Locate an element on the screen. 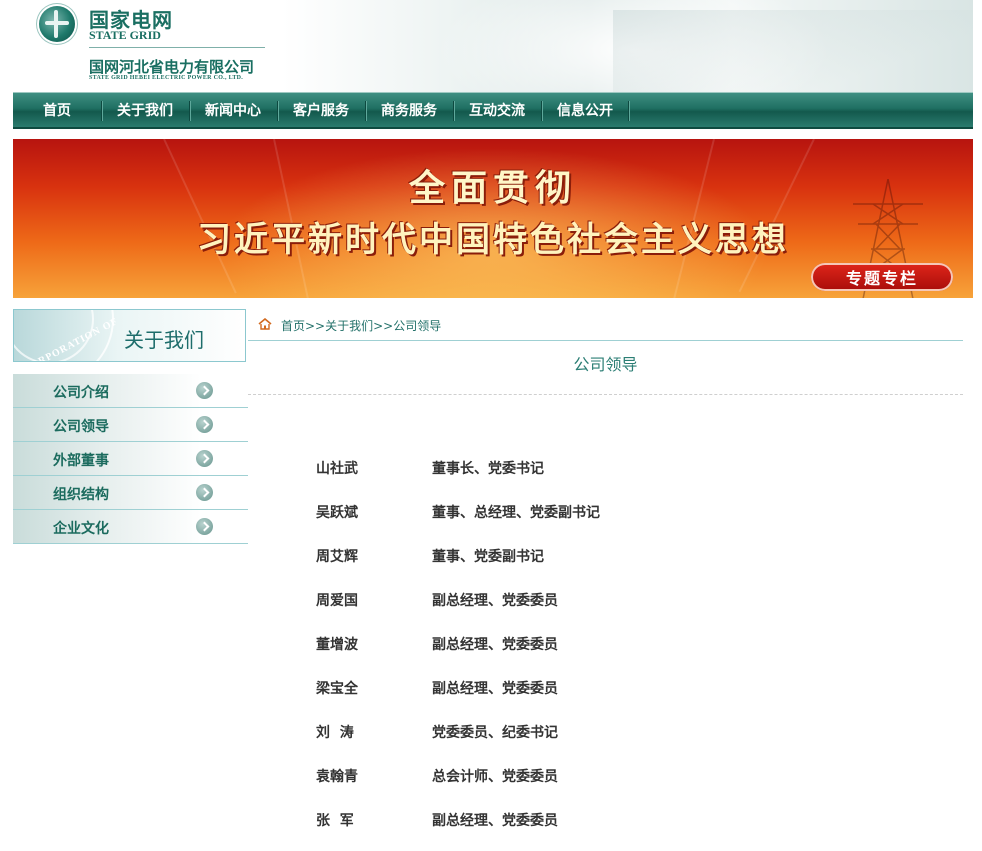 This screenshot has width=982, height=851. leader-name: 董增波 is located at coordinates (337, 645).